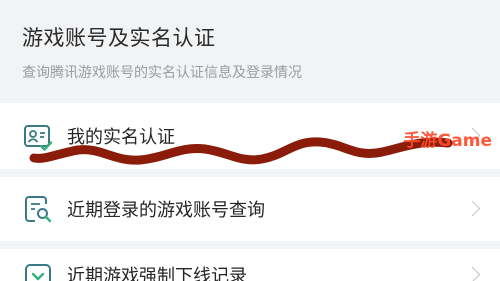 This screenshot has width=500, height=281. Describe the element at coordinates (250, 265) in the screenshot. I see `menu-item-forced-logout-record: 近期游戏强制下线记录` at that location.